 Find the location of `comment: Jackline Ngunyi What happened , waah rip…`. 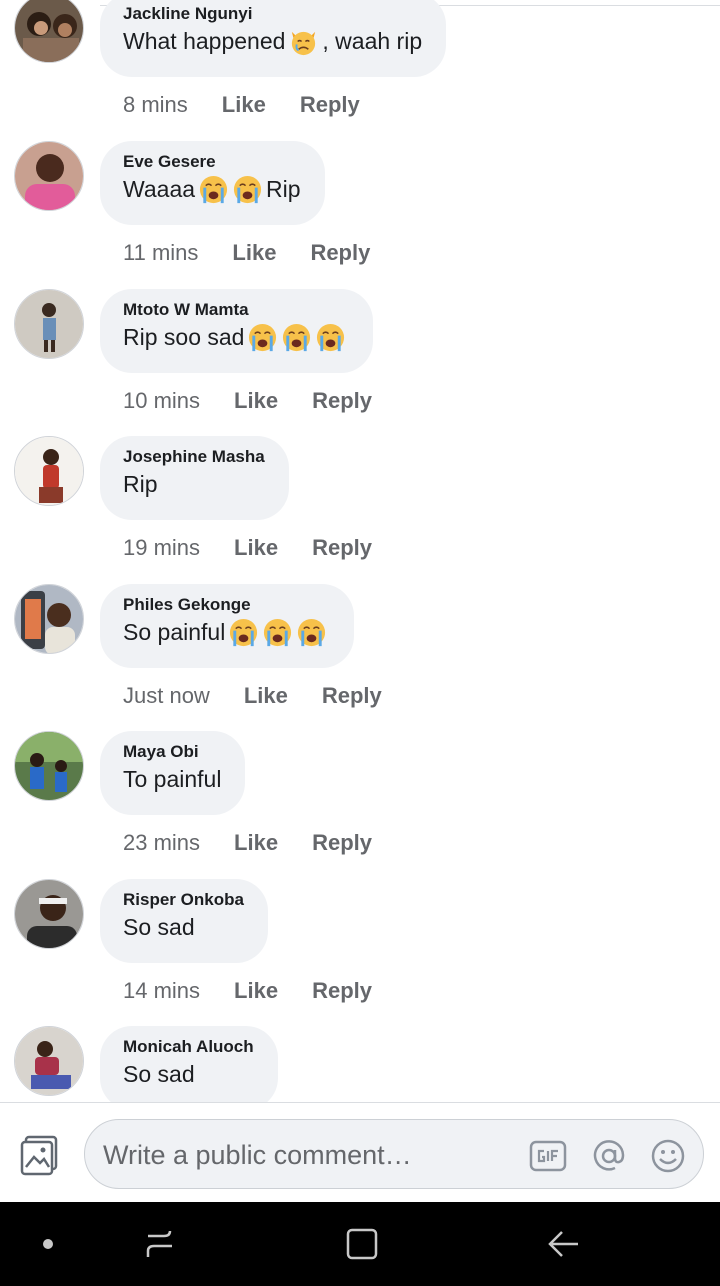

comment: Jackline Ngunyi What happened , waah rip… is located at coordinates (360, 66).